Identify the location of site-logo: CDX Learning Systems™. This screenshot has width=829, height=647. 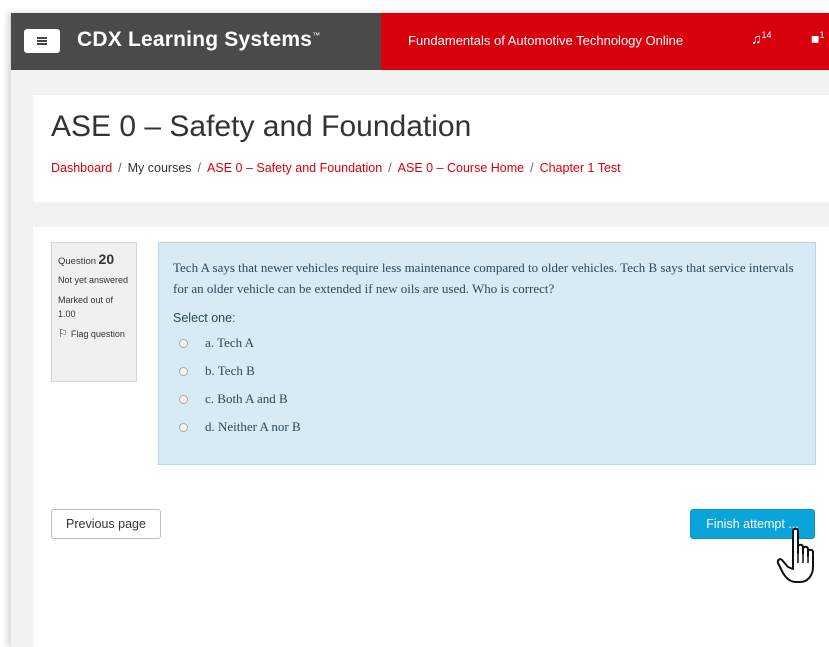
(198, 40).